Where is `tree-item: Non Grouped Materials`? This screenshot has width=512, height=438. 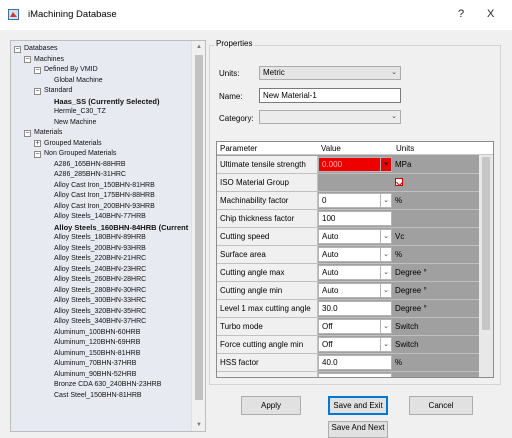 tree-item: Non Grouped Materials is located at coordinates (80, 154).